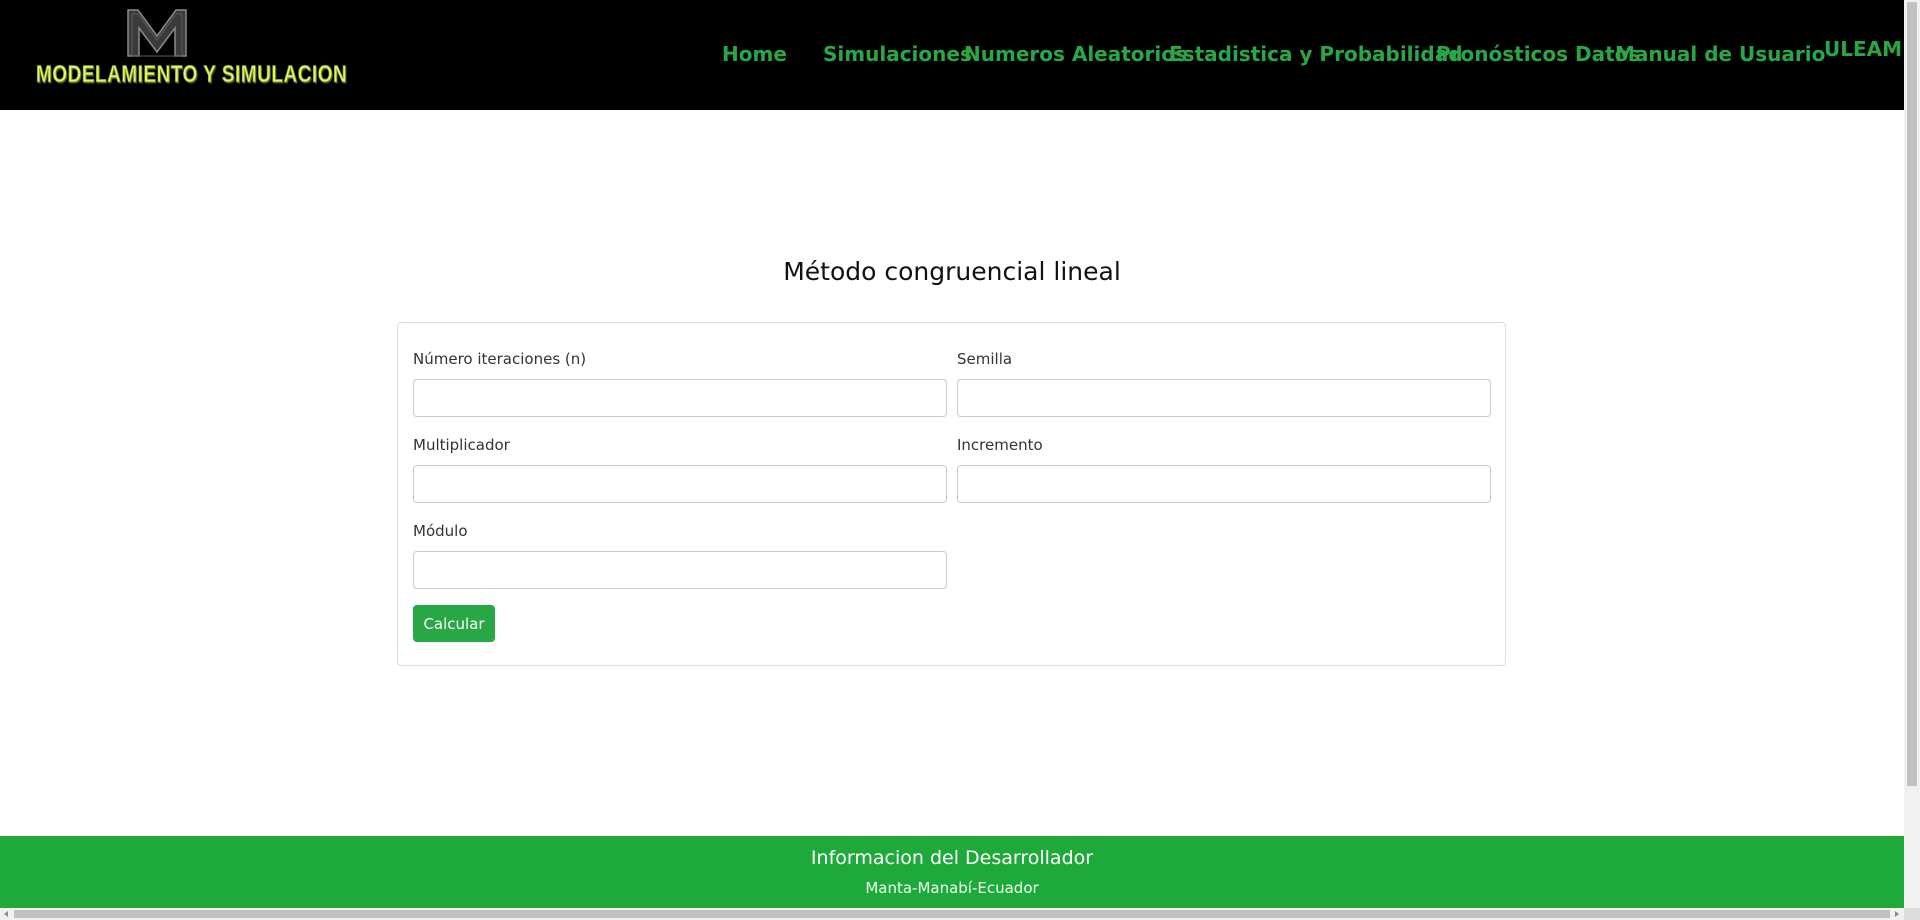 This screenshot has height=920, width=1920. I want to click on scroll-right-arrow-icon, so click(1897, 914).